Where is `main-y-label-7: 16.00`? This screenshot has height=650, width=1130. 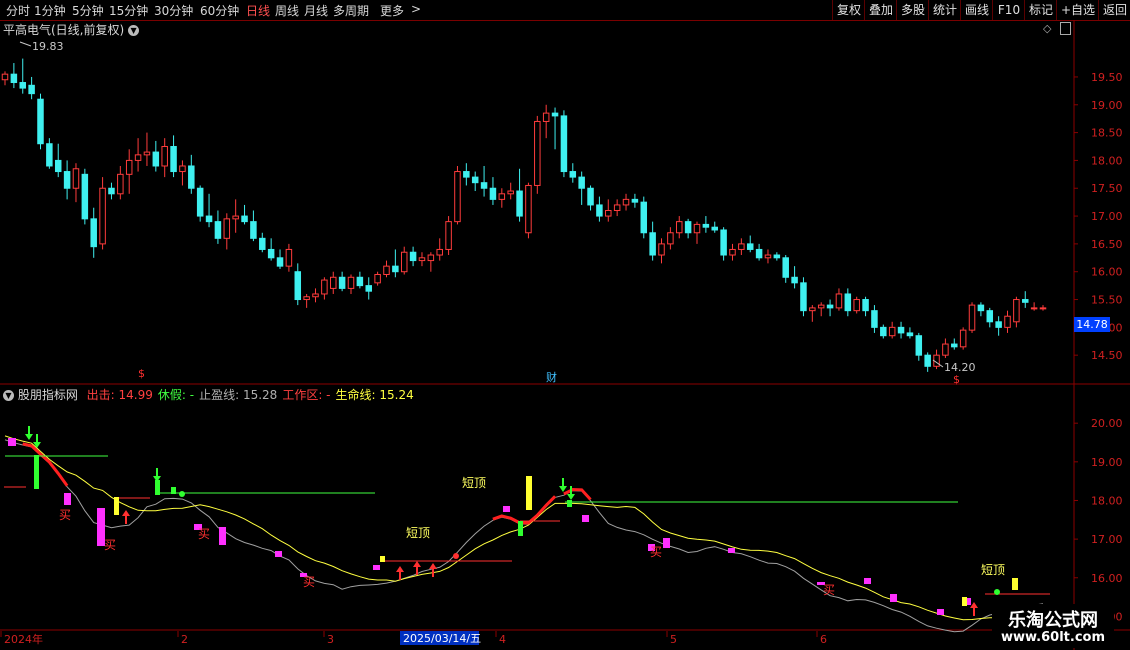
main-y-label-7: 16.00 is located at coordinates (1107, 272).